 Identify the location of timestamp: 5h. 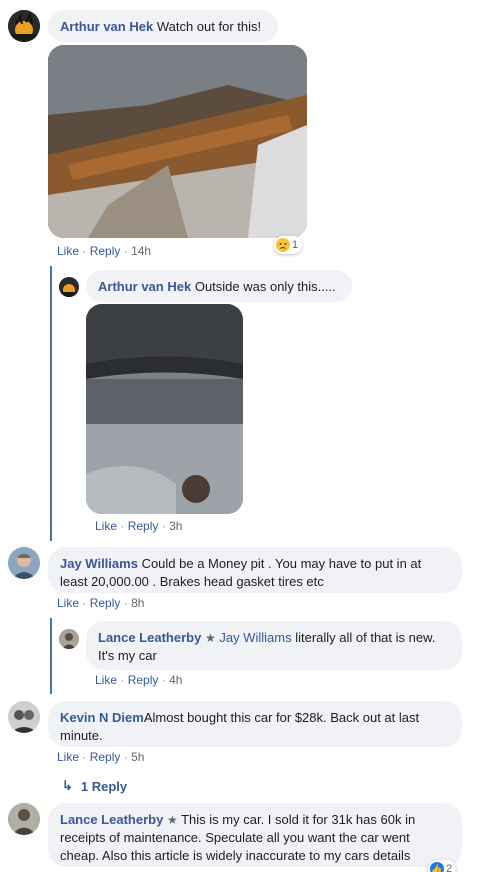
(137, 757).